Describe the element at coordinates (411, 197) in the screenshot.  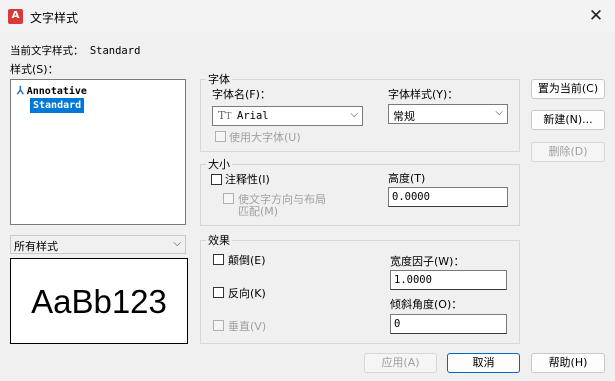
I see `height-value: 0.0000` at that location.